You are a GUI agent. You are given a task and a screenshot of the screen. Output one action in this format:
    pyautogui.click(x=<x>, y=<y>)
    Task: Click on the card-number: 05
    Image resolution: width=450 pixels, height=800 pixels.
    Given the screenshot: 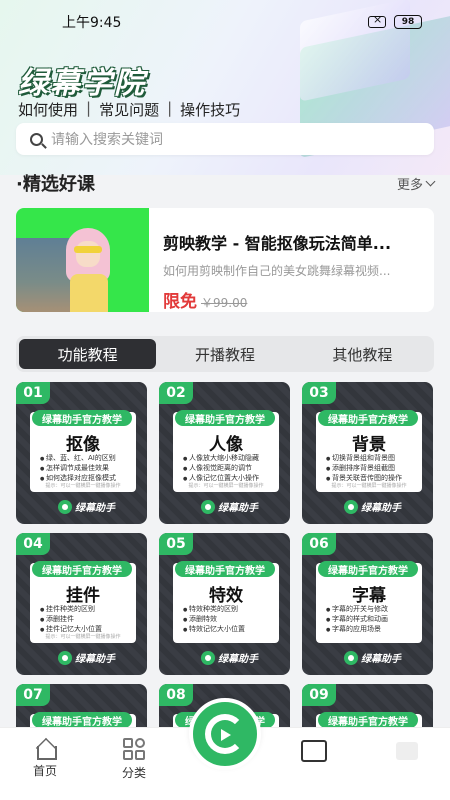 What is the action you would take?
    pyautogui.click(x=176, y=544)
    